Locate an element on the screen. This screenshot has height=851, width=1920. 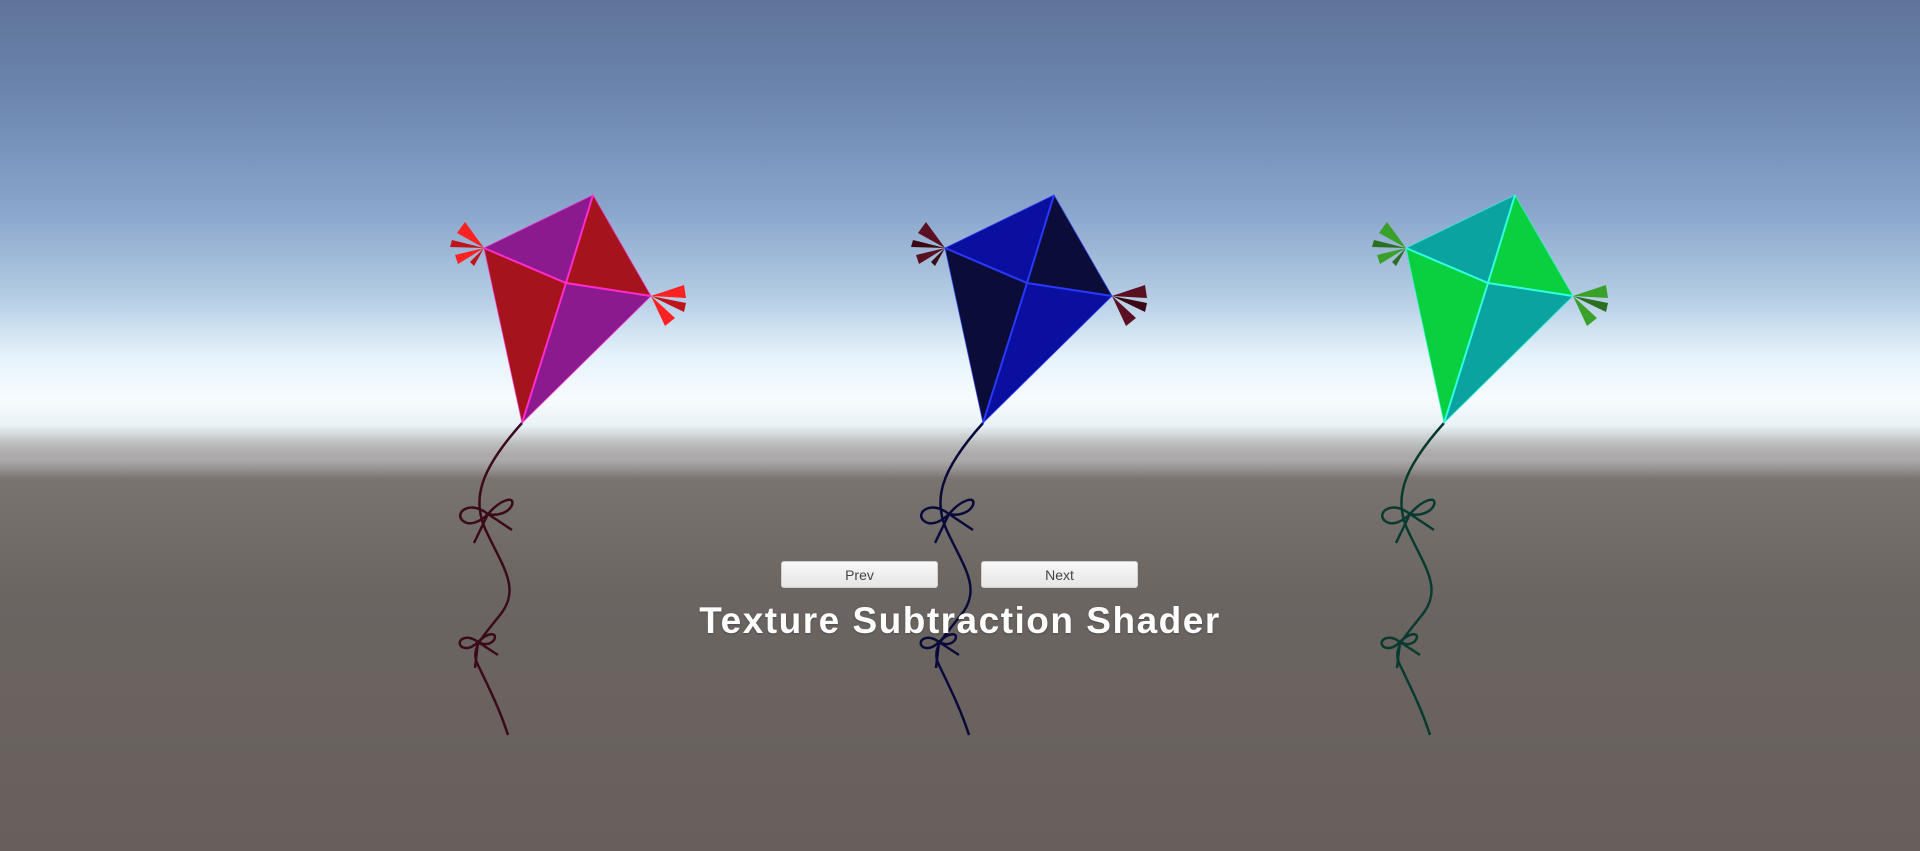
kite-blue is located at coordinates (1029, 465).